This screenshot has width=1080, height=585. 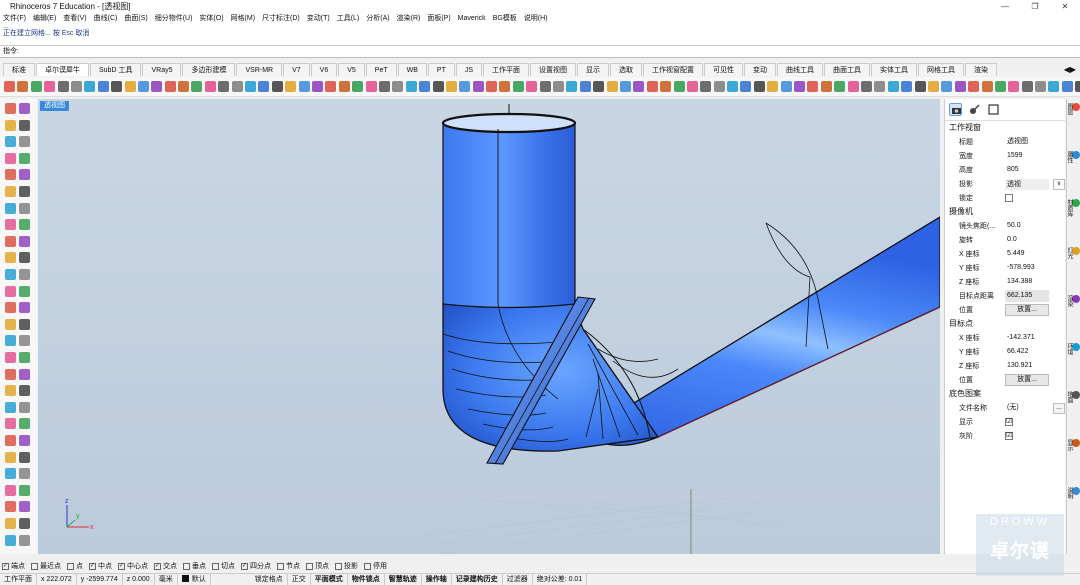 I want to click on toolbar-tab: V7, so click(x=296, y=69).